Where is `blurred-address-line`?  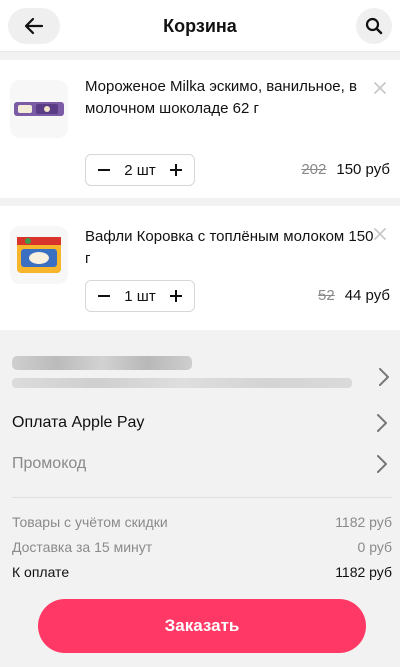 blurred-address-line is located at coordinates (102, 363).